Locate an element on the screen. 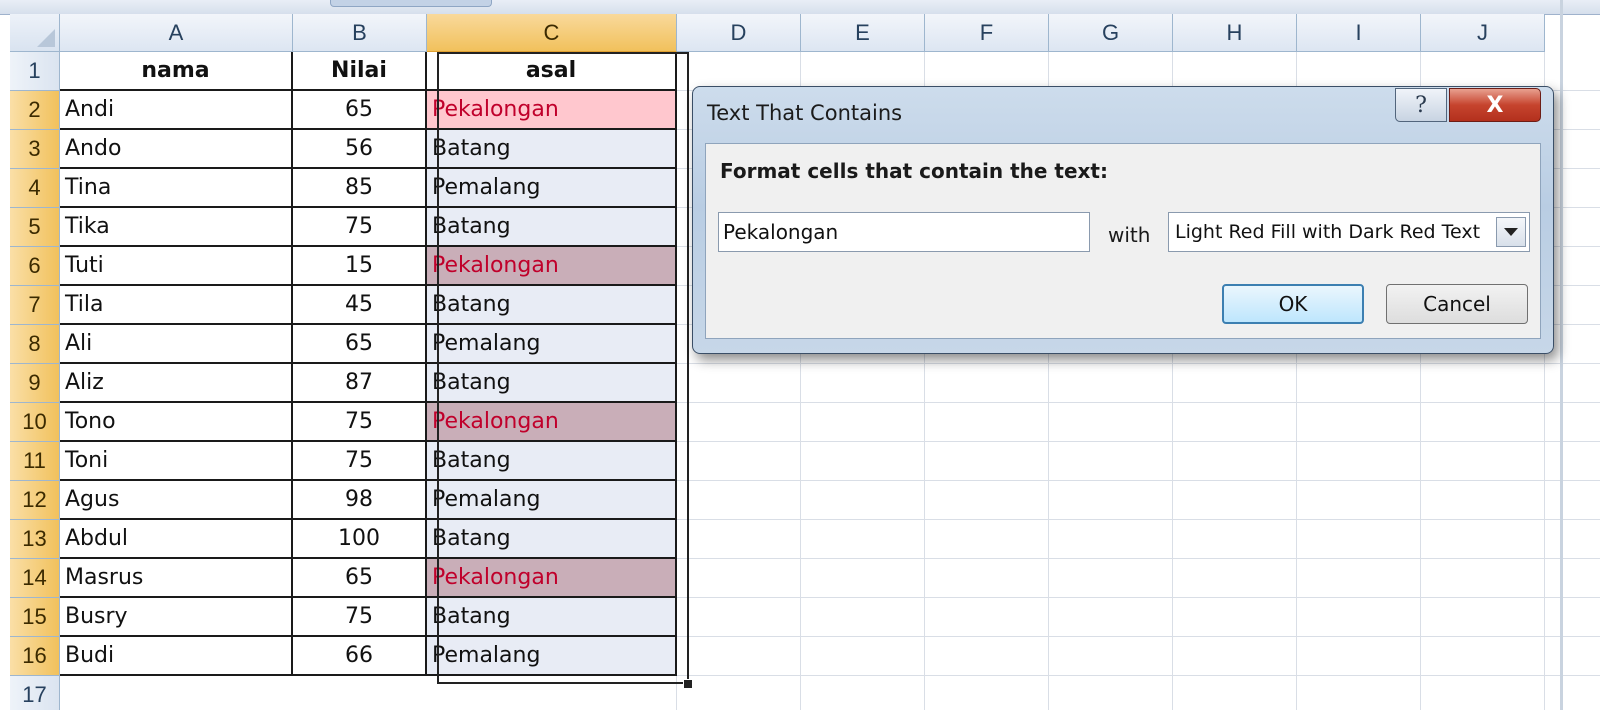 This screenshot has width=1600, height=710. row-header-7: 7 is located at coordinates (35, 305).